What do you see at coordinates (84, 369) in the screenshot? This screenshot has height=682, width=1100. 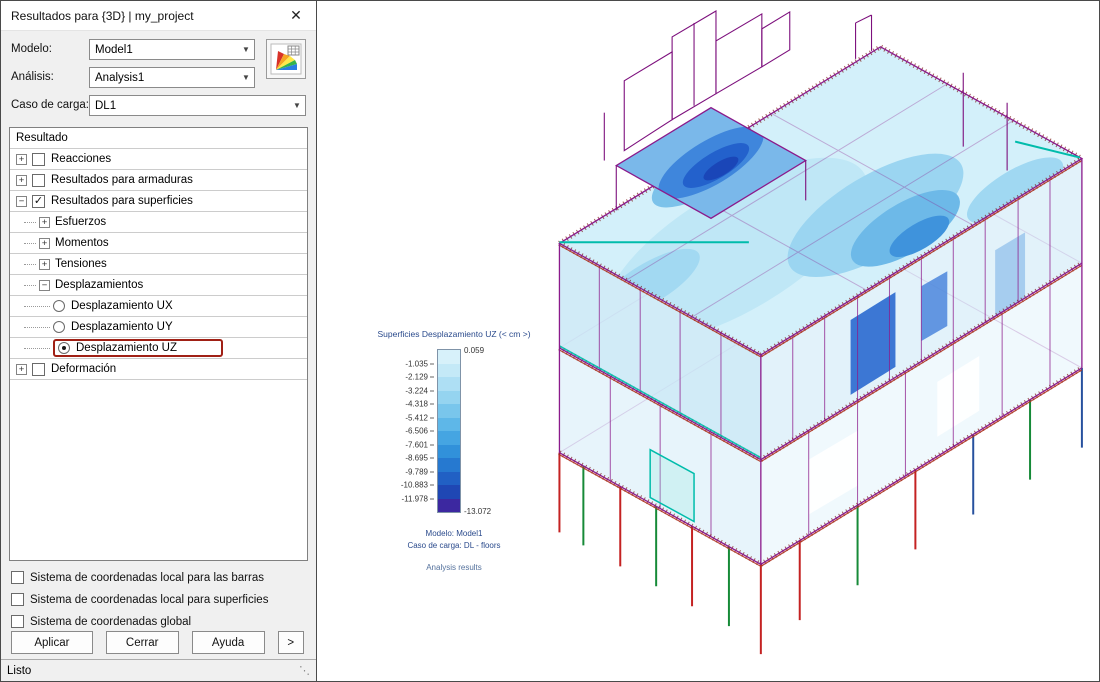 I see `tree-item-label: Deformación` at bounding box center [84, 369].